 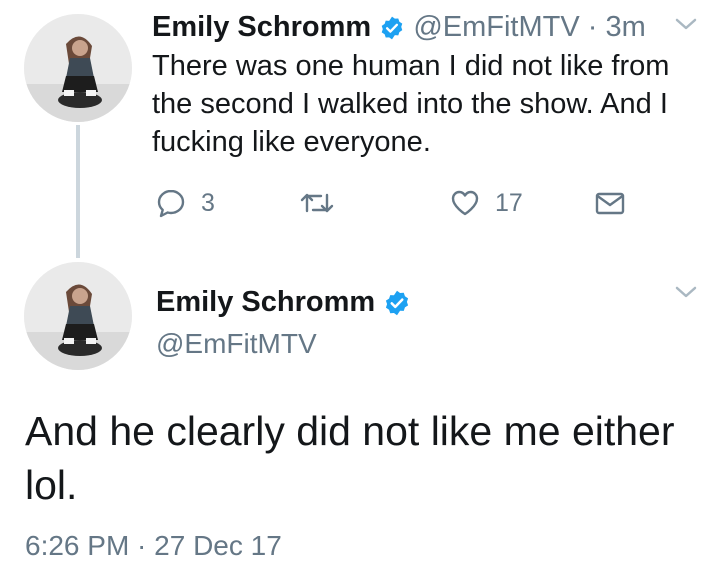 What do you see at coordinates (171, 203) in the screenshot?
I see `reply-icon` at bounding box center [171, 203].